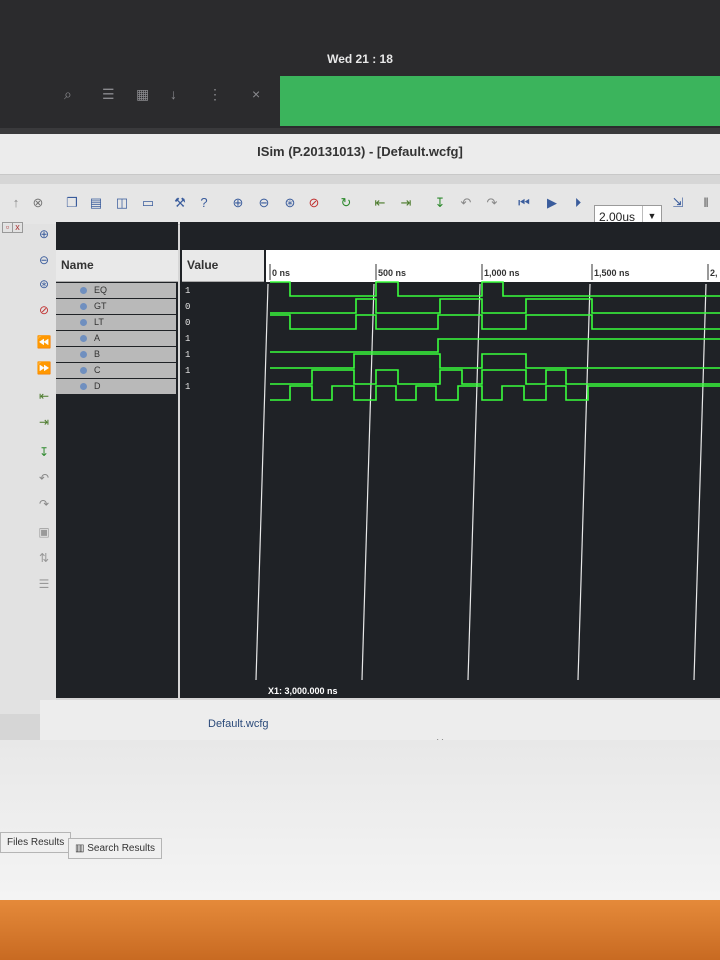 The height and width of the screenshot is (960, 720). What do you see at coordinates (495, 289) in the screenshot?
I see `waveform-eq` at bounding box center [495, 289].